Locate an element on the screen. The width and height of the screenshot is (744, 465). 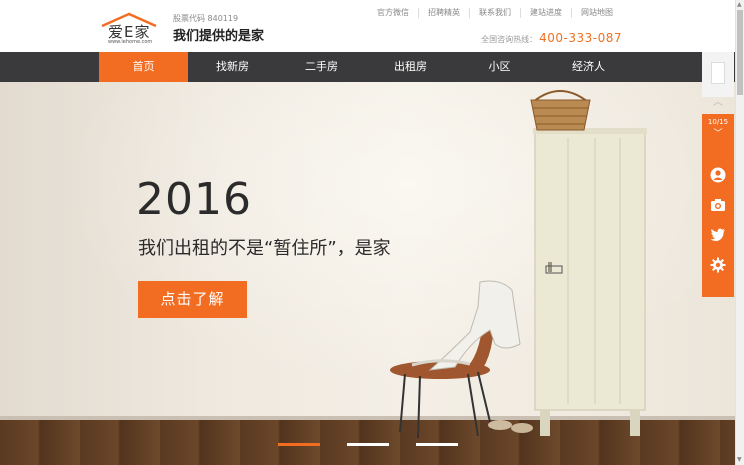
settings-button is located at coordinates (718, 265).